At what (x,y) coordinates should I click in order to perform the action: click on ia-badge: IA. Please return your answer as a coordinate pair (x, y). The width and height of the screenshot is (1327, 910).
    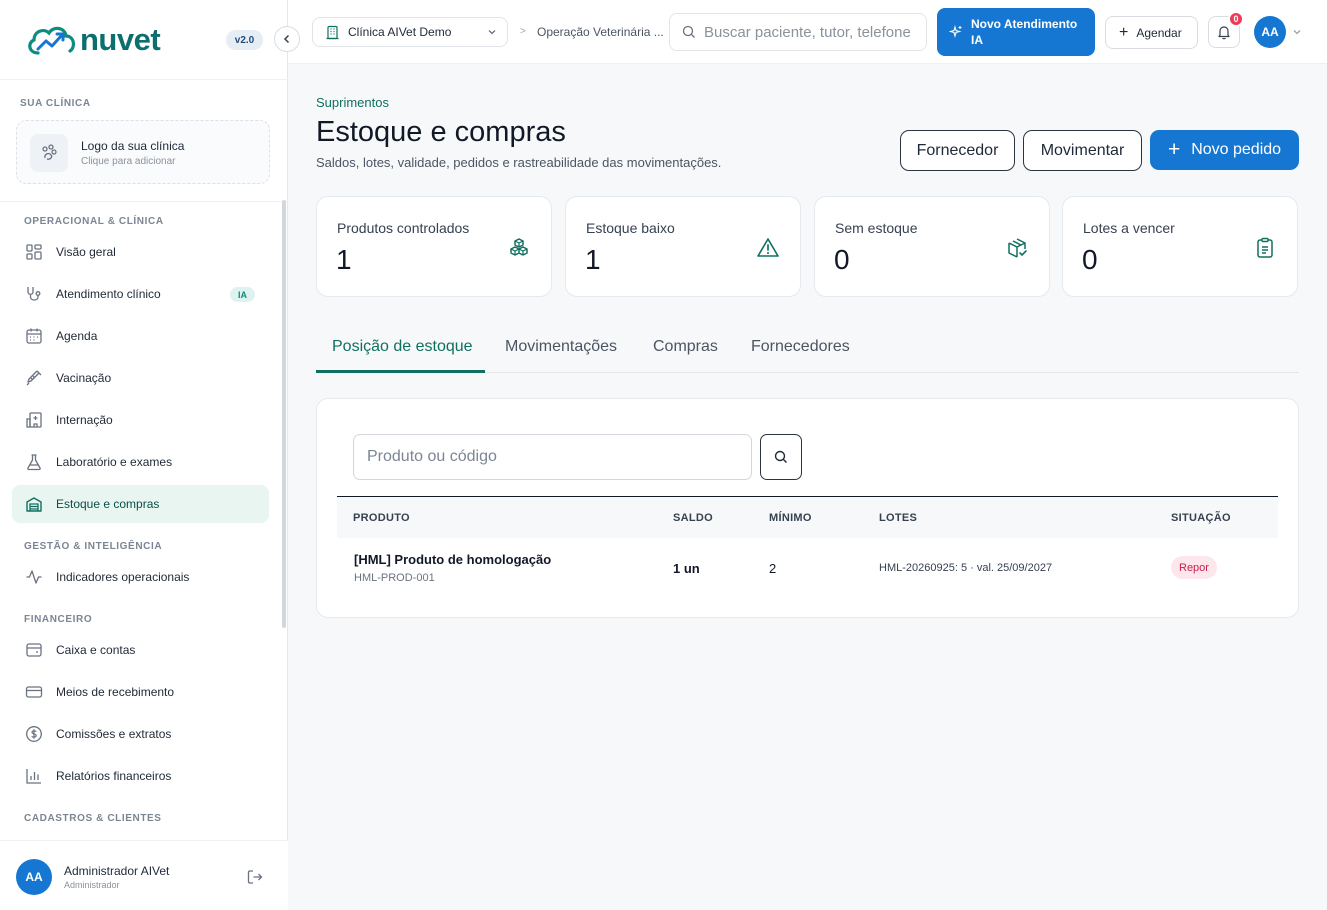
    Looking at the image, I should click on (242, 294).